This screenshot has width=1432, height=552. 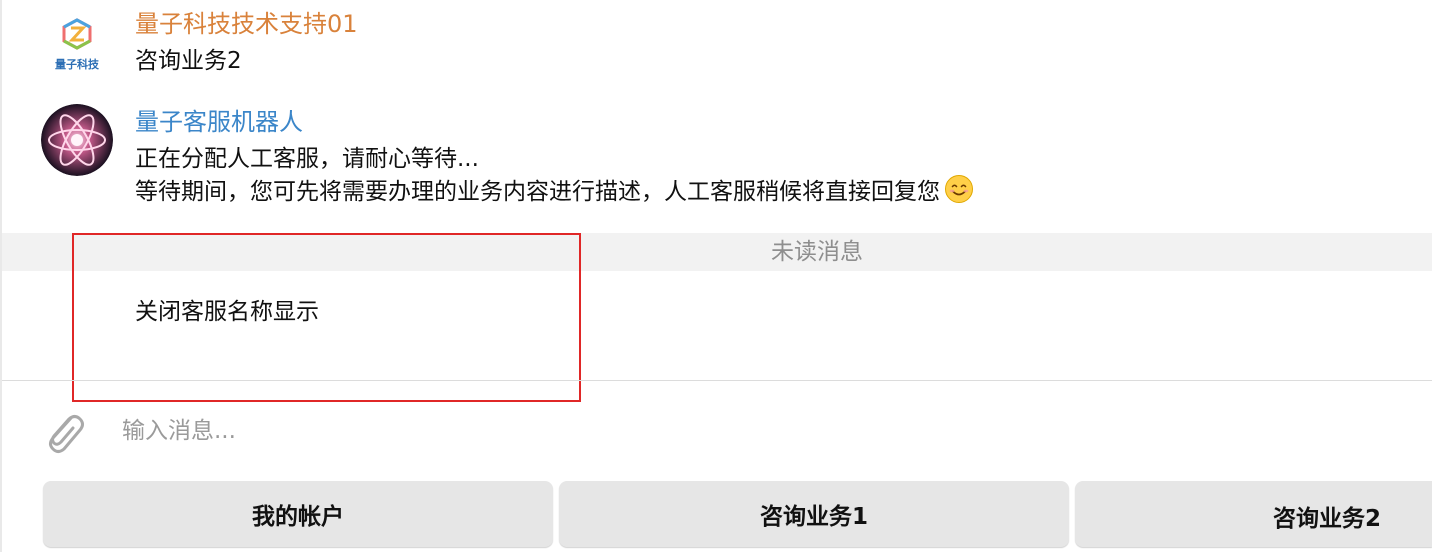 What do you see at coordinates (188, 61) in the screenshot?
I see `message-text: 咨询业务2` at bounding box center [188, 61].